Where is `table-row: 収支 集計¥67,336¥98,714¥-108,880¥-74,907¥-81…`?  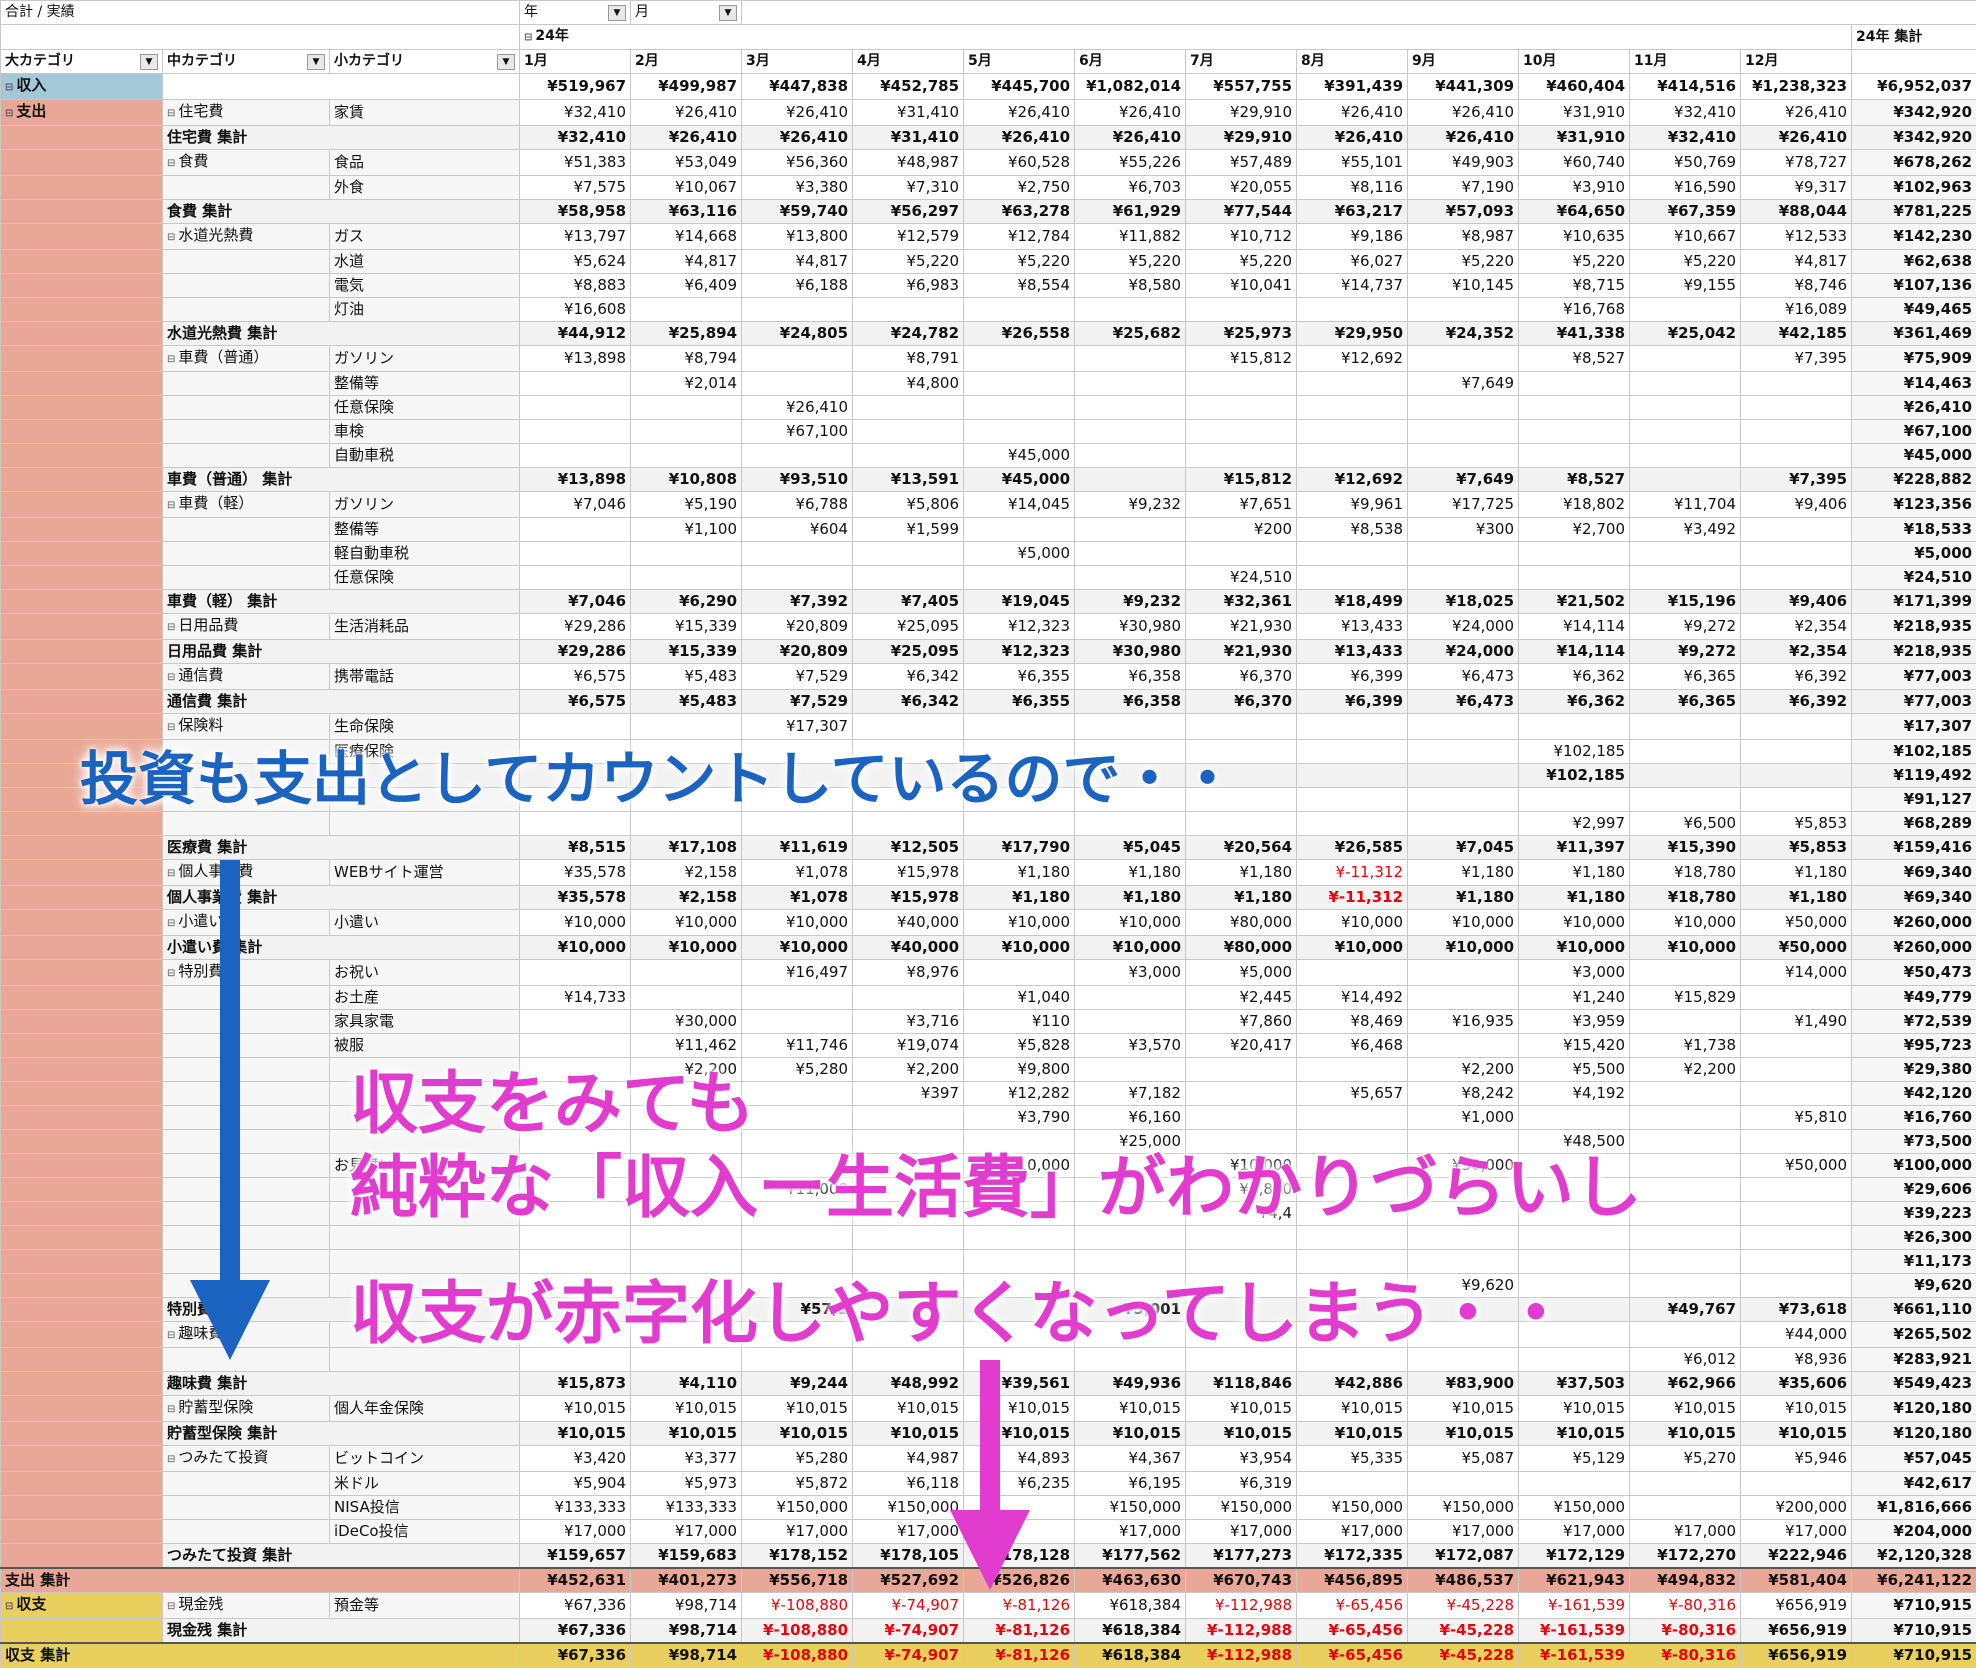 table-row: 収支 集計¥67,336¥98,714¥-108,880¥-74,907¥-81… is located at coordinates (988, 1655).